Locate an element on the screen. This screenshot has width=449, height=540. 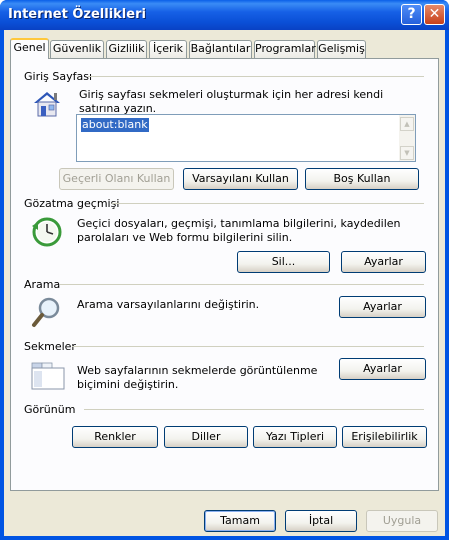
use-blank-button: Boş Kullan is located at coordinates (362, 179).